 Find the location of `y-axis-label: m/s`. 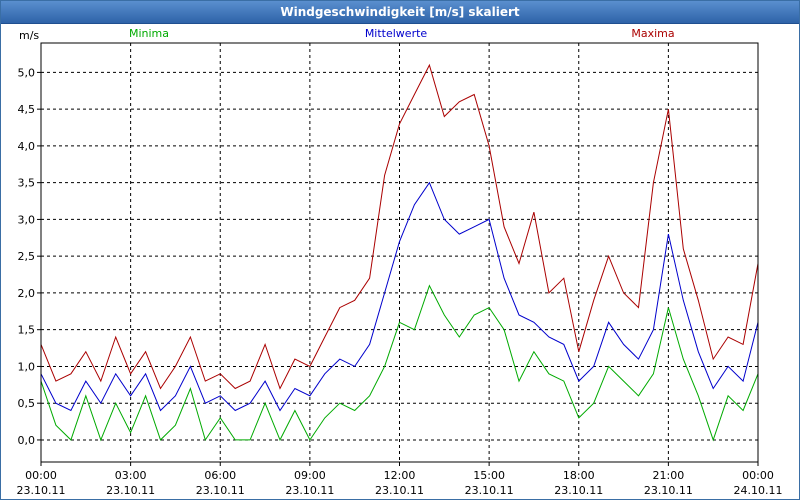

y-axis-label: m/s is located at coordinates (29, 35).